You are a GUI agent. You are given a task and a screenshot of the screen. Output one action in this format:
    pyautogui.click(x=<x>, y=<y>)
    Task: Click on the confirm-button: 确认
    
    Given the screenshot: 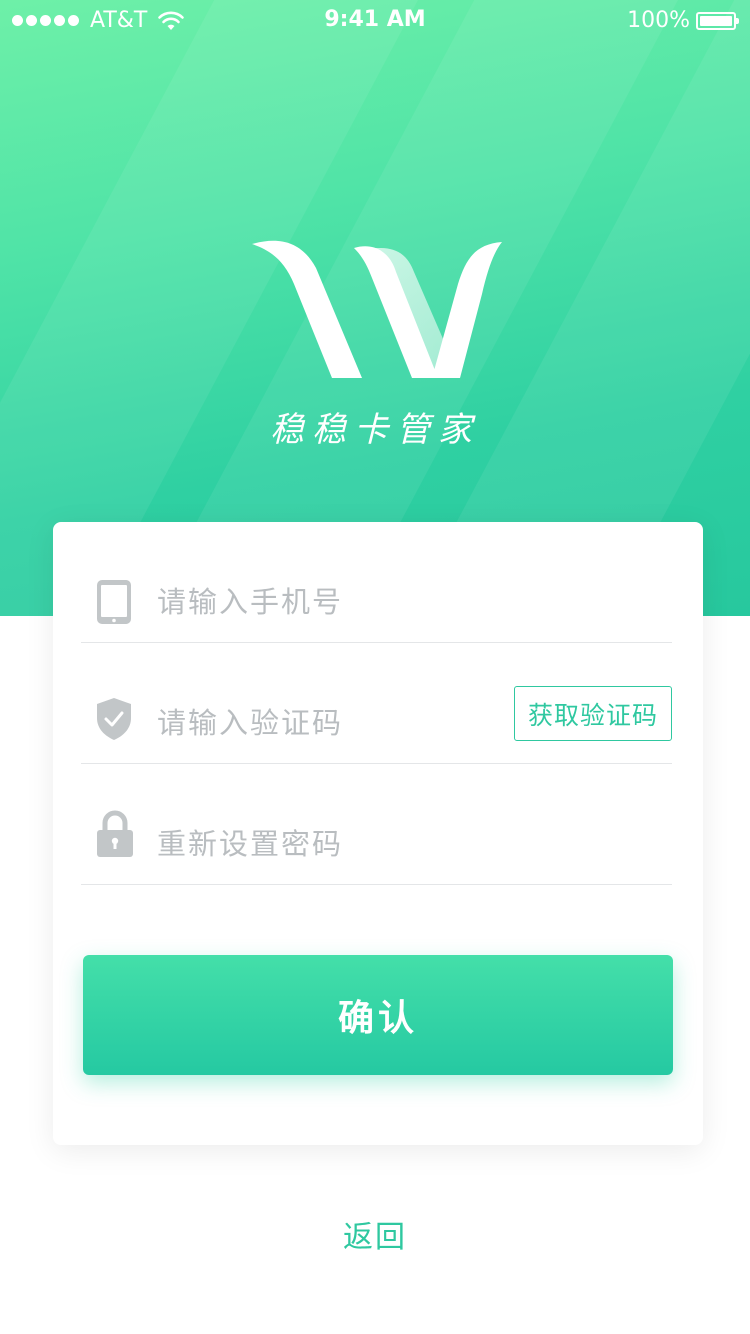 What is the action you would take?
    pyautogui.click(x=378, y=1015)
    